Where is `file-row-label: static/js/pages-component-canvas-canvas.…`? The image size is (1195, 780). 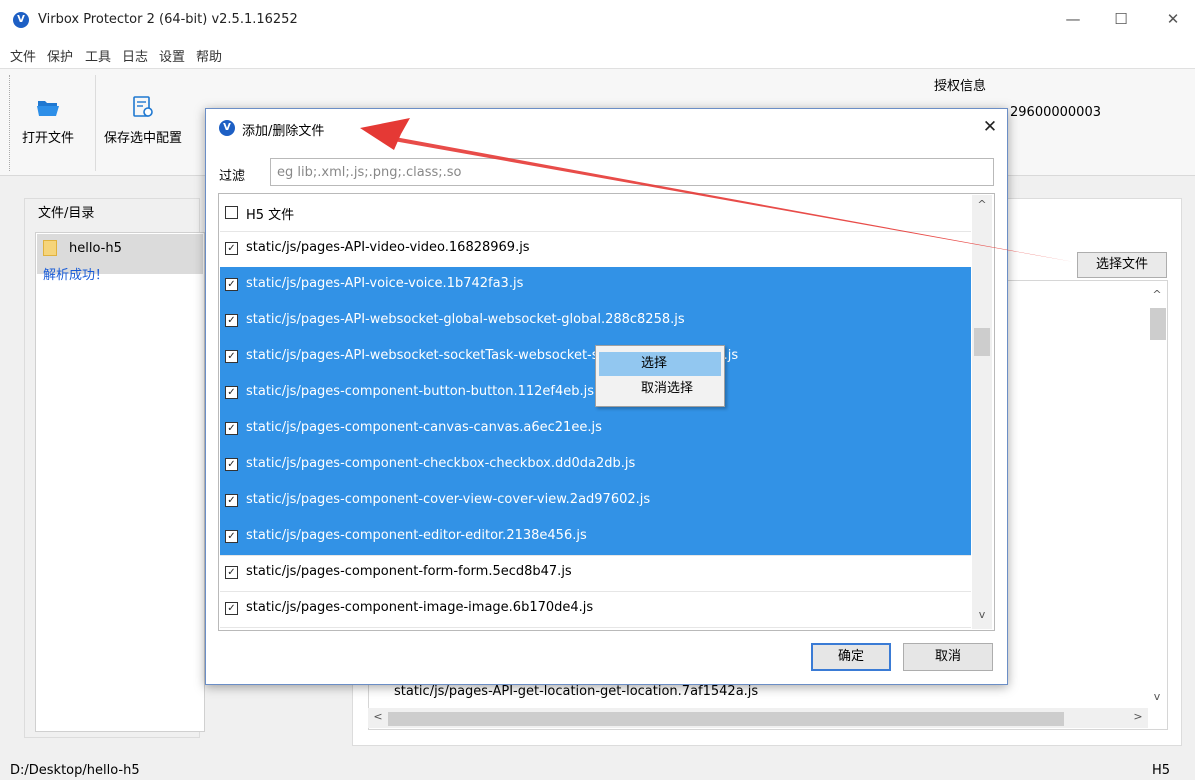
file-row-label: static/js/pages-component-canvas-canvas.… is located at coordinates (424, 427).